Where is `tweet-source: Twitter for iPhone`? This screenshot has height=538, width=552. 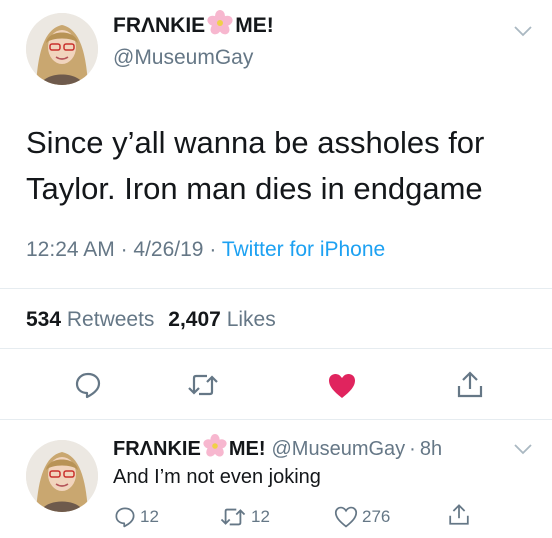 tweet-source: Twitter for iPhone is located at coordinates (303, 249).